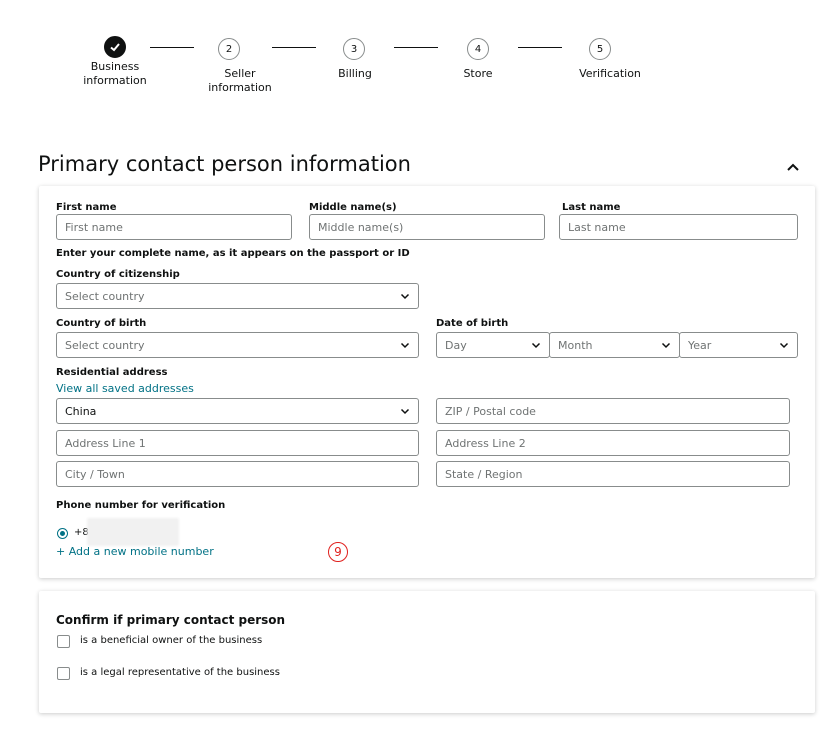 This screenshot has width=837, height=731. What do you see at coordinates (678, 227) in the screenshot?
I see `last-name-input: Last name` at bounding box center [678, 227].